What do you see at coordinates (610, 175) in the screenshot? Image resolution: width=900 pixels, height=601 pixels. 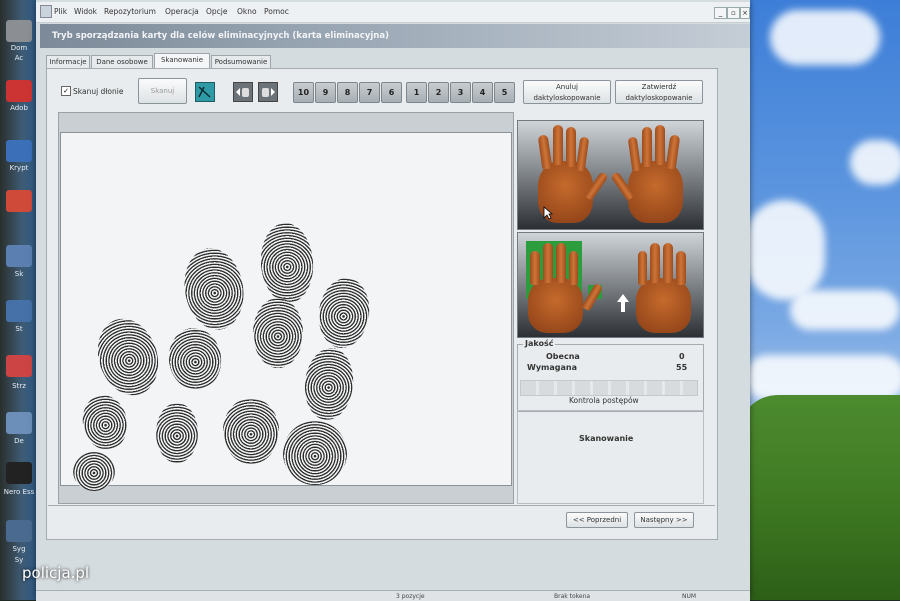 I see `palm-reference-image` at bounding box center [610, 175].